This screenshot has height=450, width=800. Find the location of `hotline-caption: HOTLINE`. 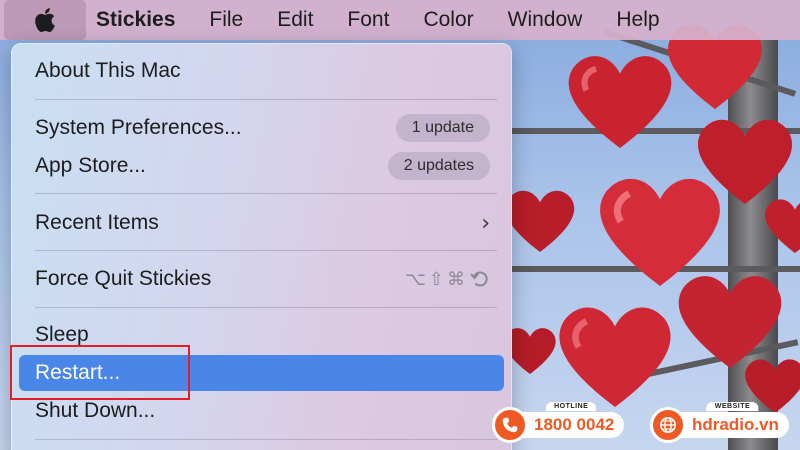

hotline-caption: HOTLINE is located at coordinates (571, 406).